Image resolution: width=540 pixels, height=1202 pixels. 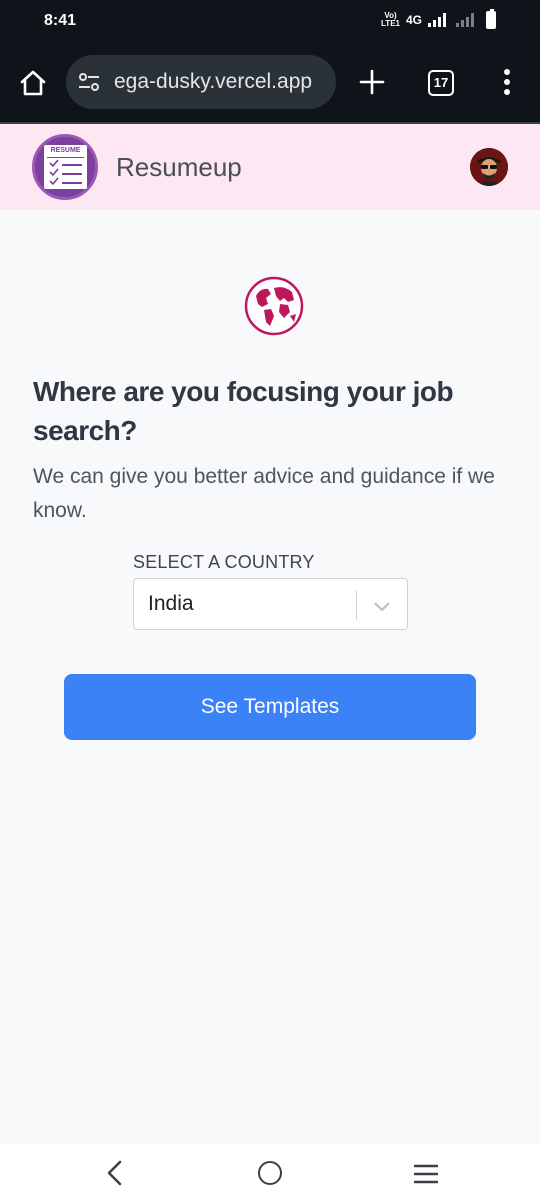 What do you see at coordinates (441, 83) in the screenshot?
I see `tabs-icon: 17` at bounding box center [441, 83].